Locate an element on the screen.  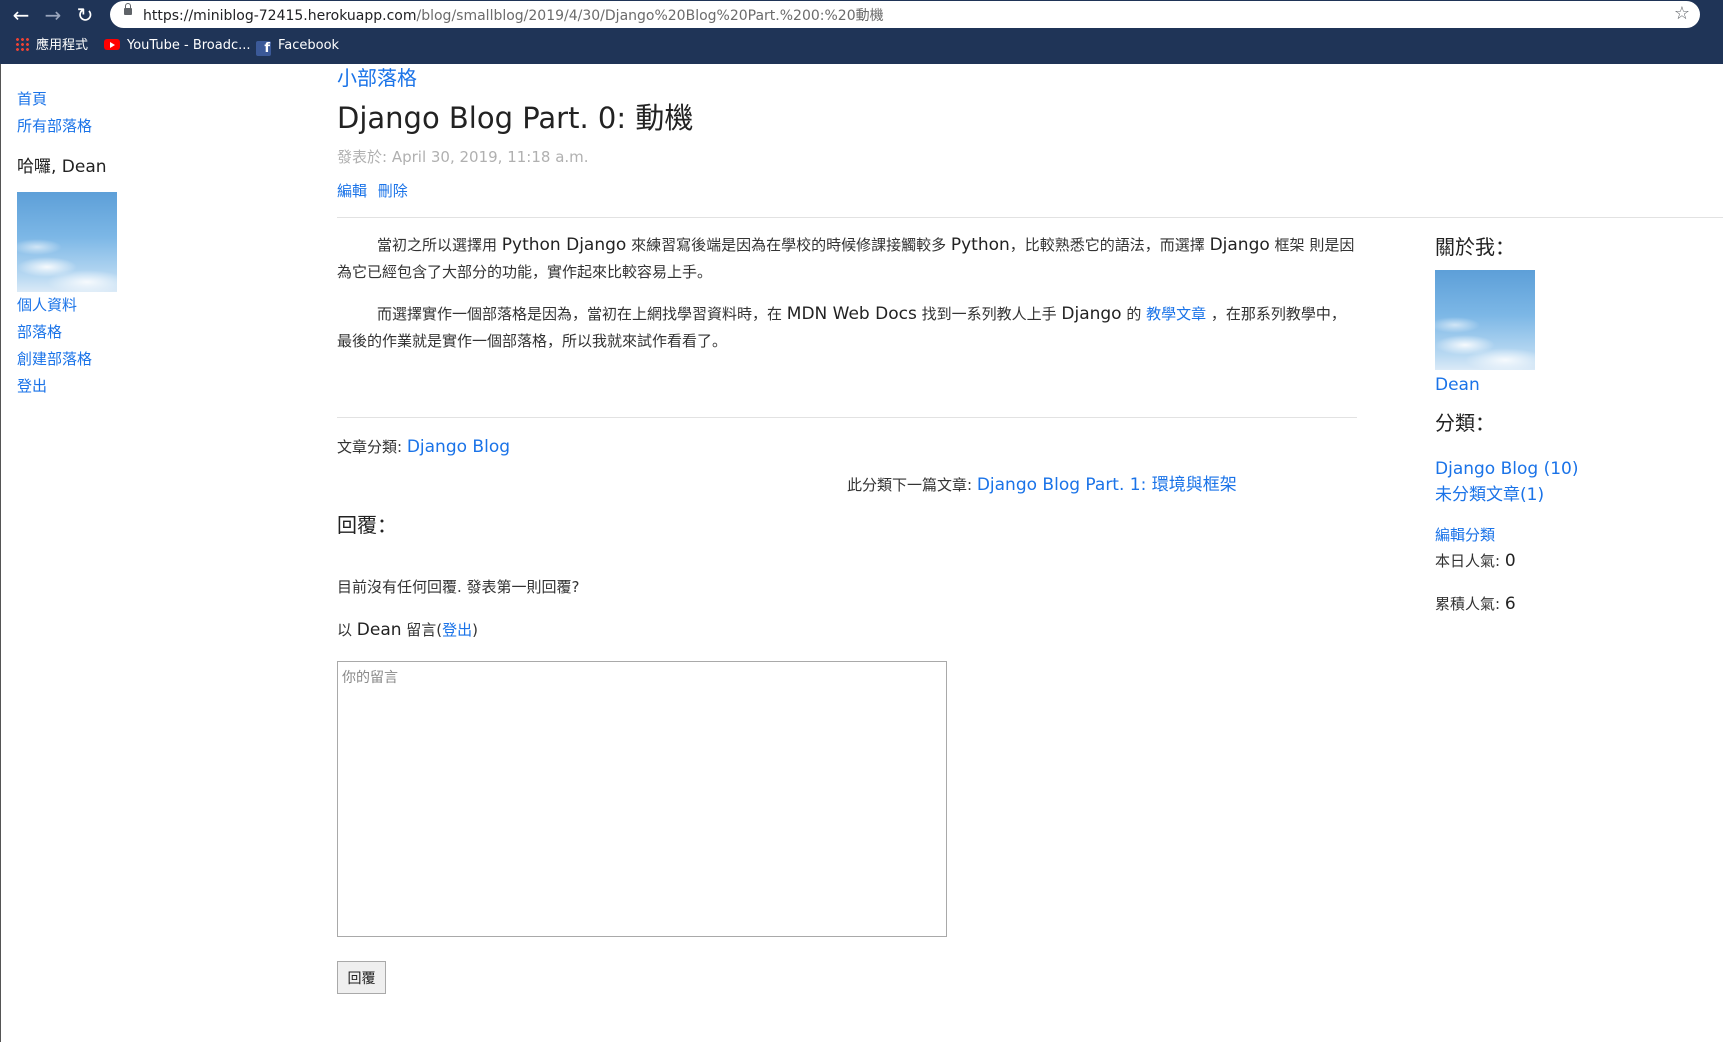
comment-as-user: 以 Dean 留言(登出) is located at coordinates (407, 630).